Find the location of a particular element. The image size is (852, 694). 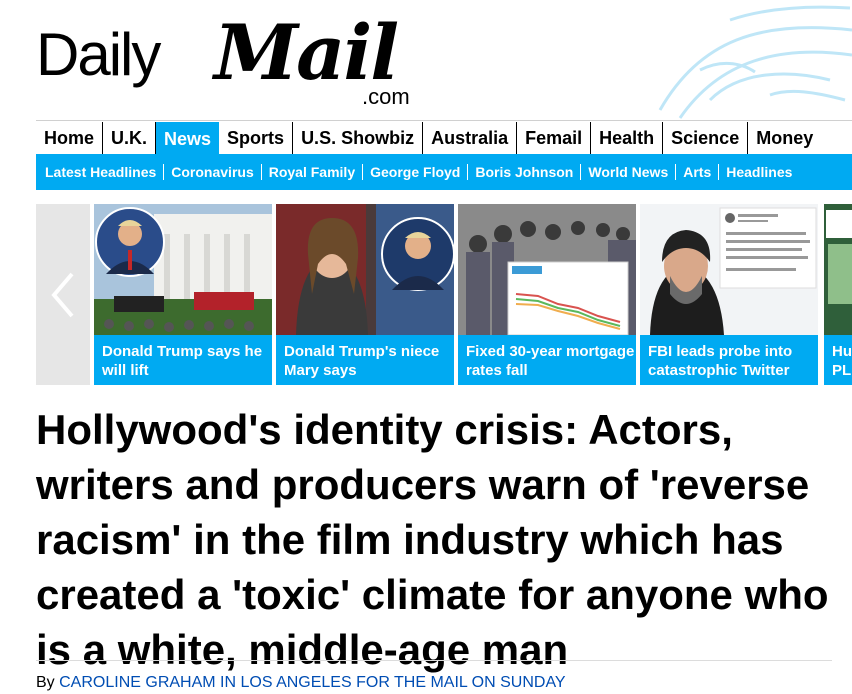

carousel-prev-button is located at coordinates (63, 294).